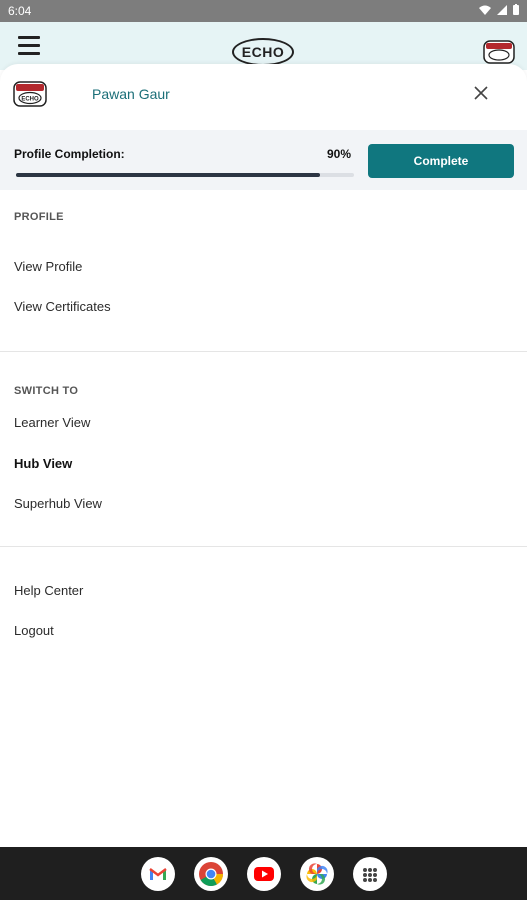 Image resolution: width=527 pixels, height=900 pixels. What do you see at coordinates (317, 874) in the screenshot?
I see `photos-icon` at bounding box center [317, 874].